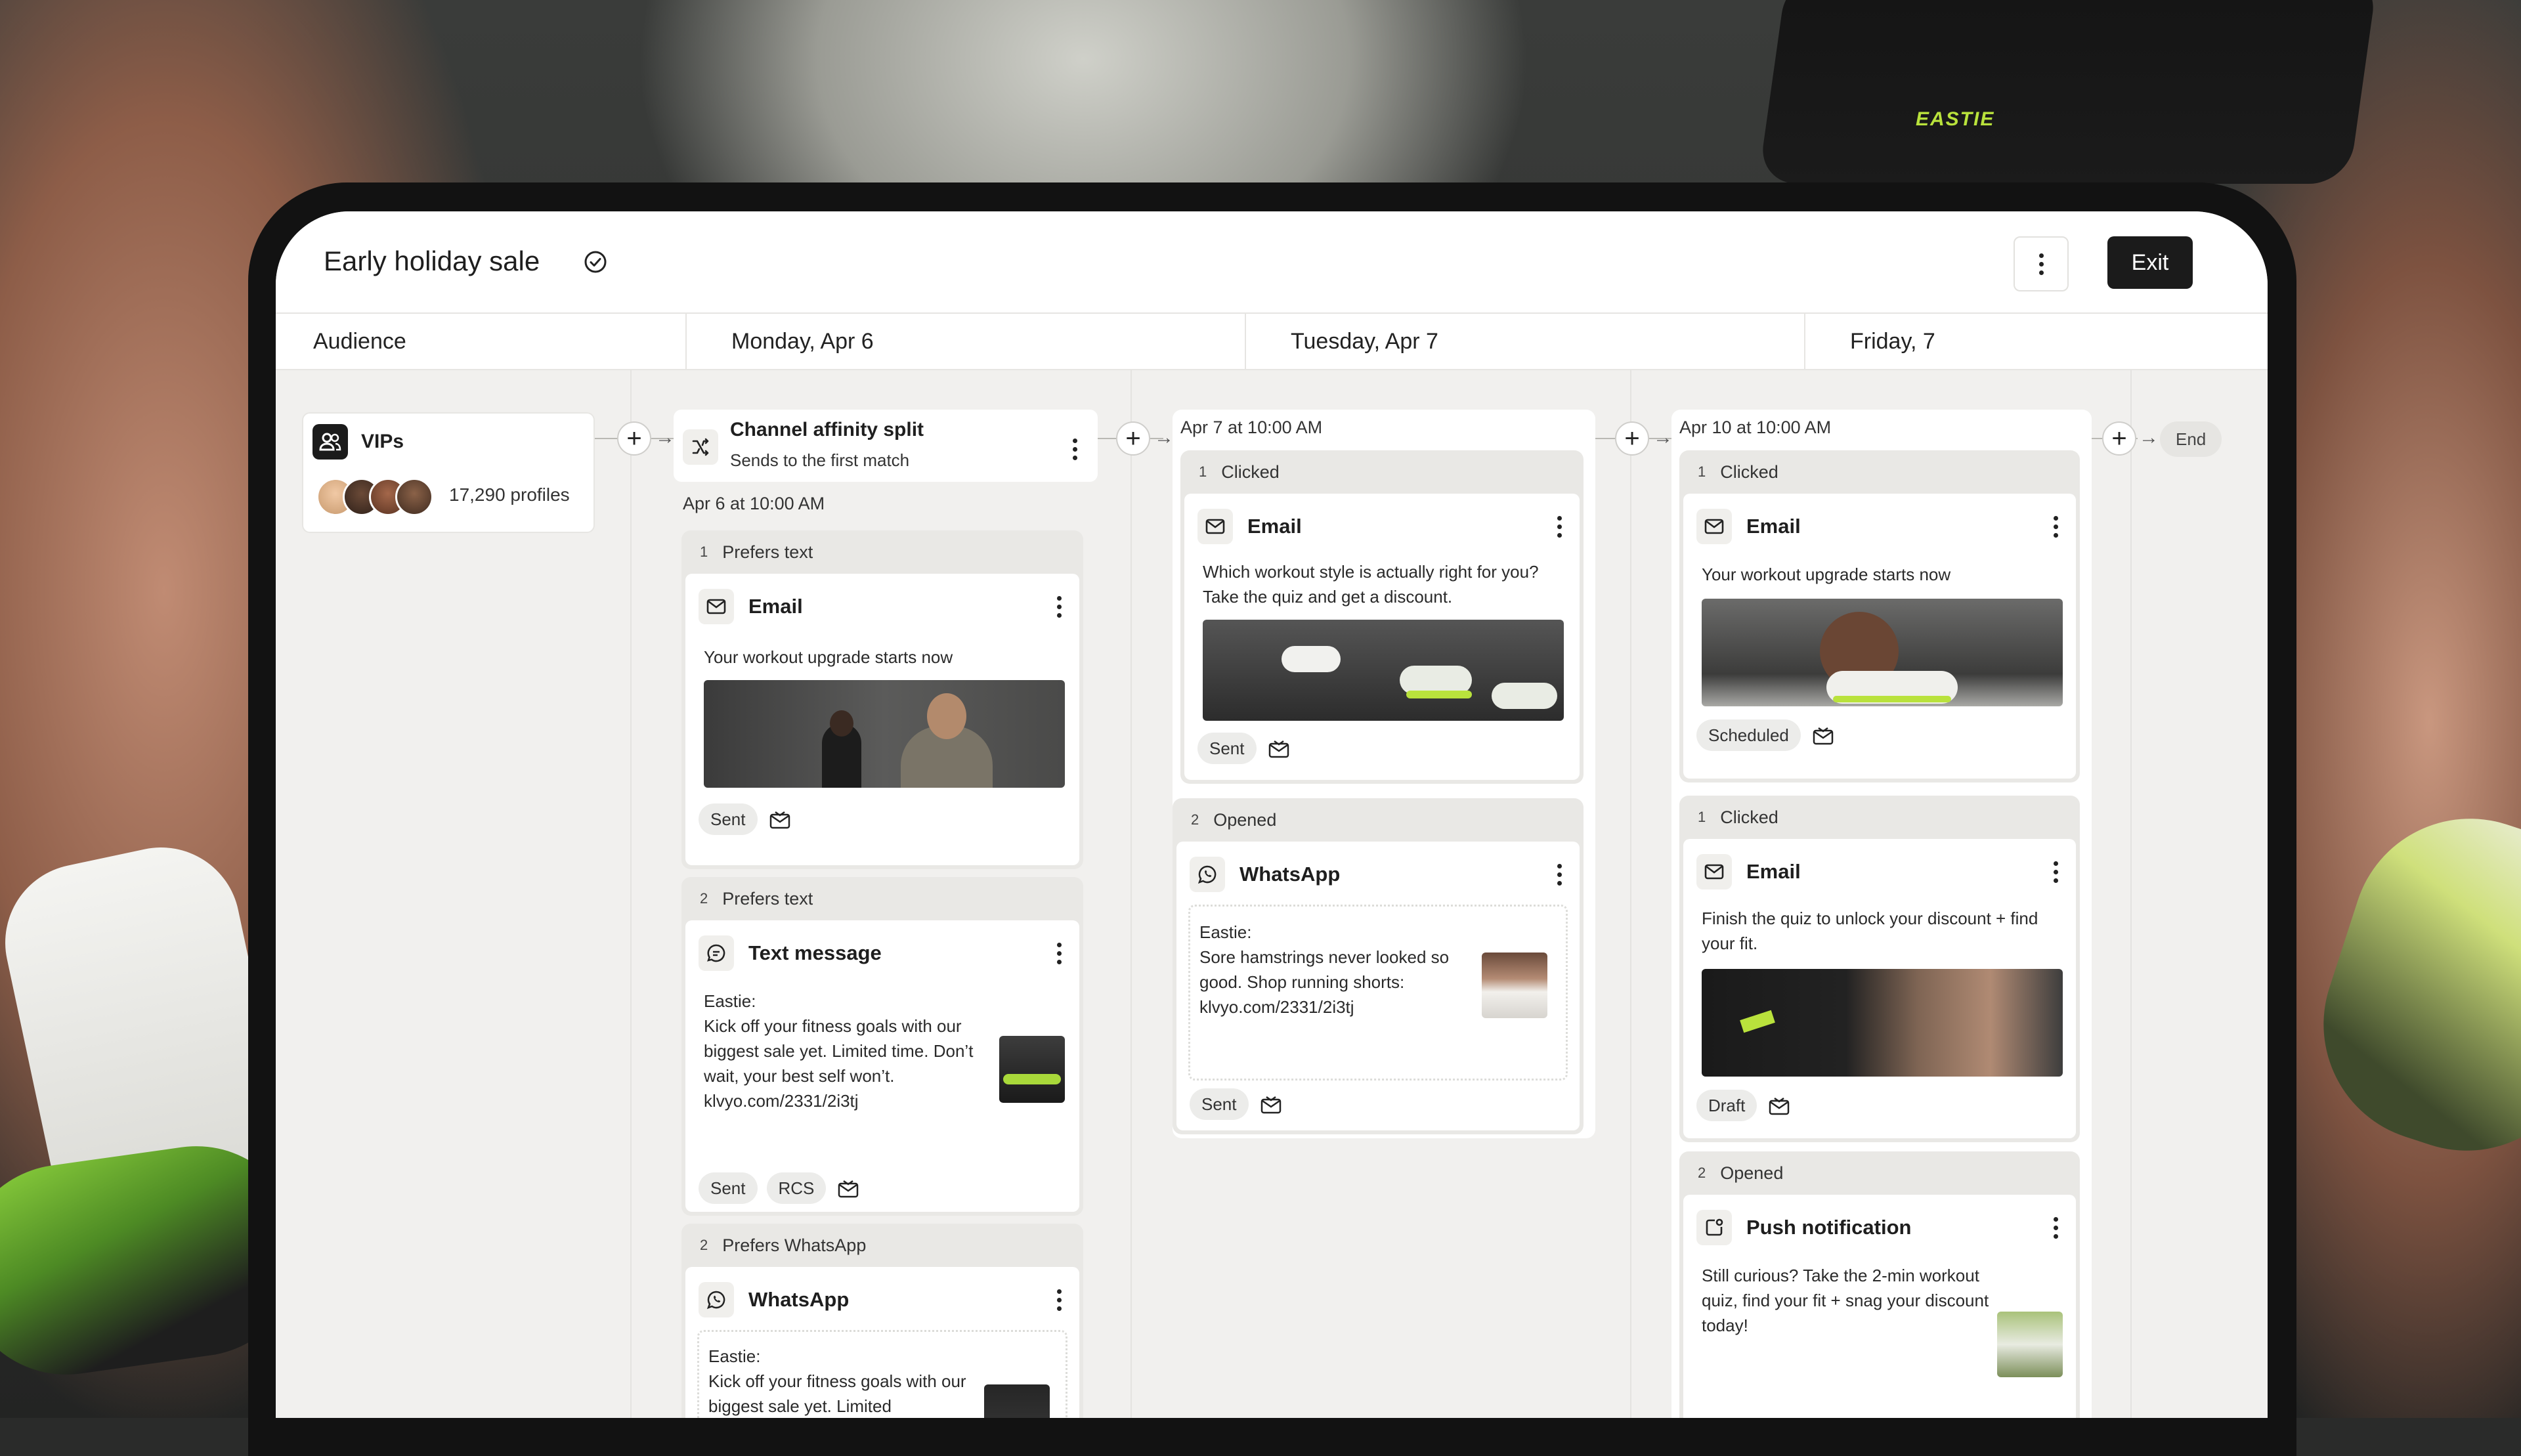 The width and height of the screenshot is (2521, 1456). What do you see at coordinates (509, 494) in the screenshot?
I see `audience-profile-count: 17,290 profiles` at bounding box center [509, 494].